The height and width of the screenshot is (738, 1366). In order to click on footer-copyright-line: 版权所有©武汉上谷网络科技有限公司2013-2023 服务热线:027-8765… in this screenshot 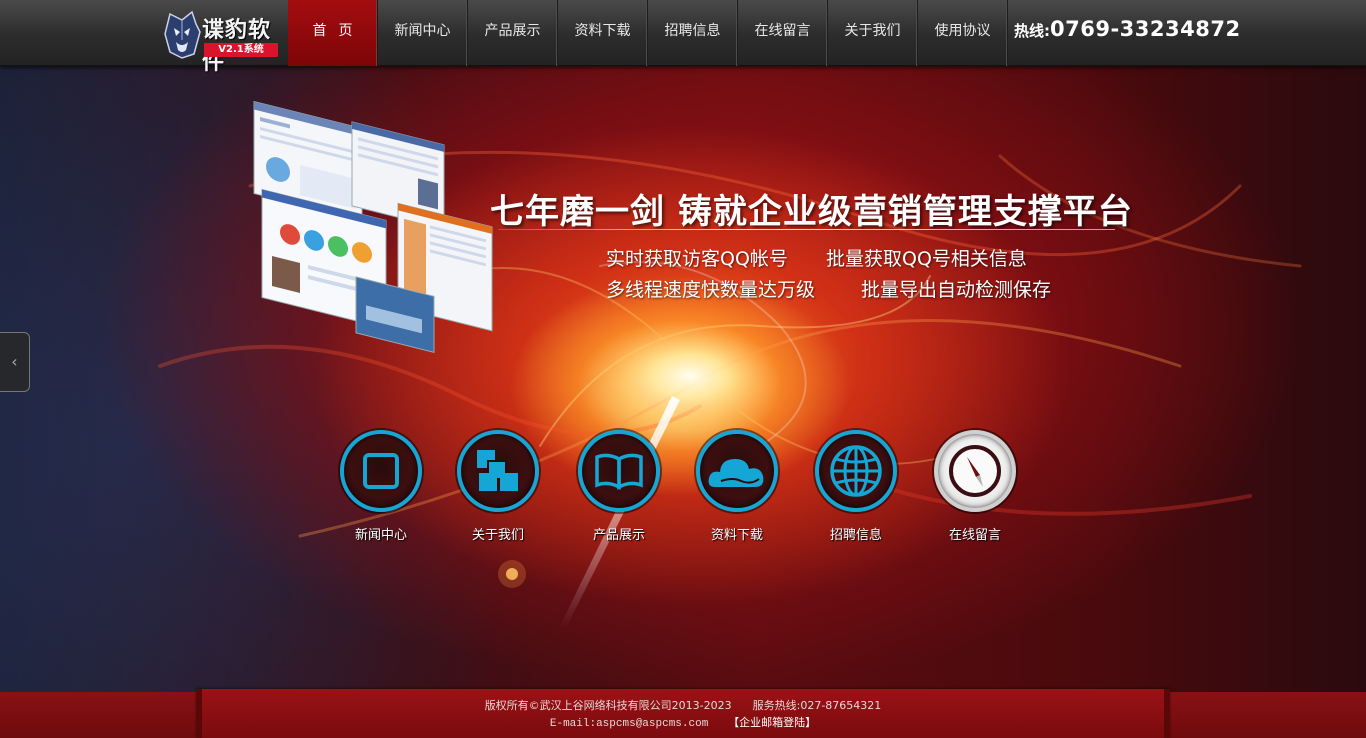, I will do `click(683, 705)`.